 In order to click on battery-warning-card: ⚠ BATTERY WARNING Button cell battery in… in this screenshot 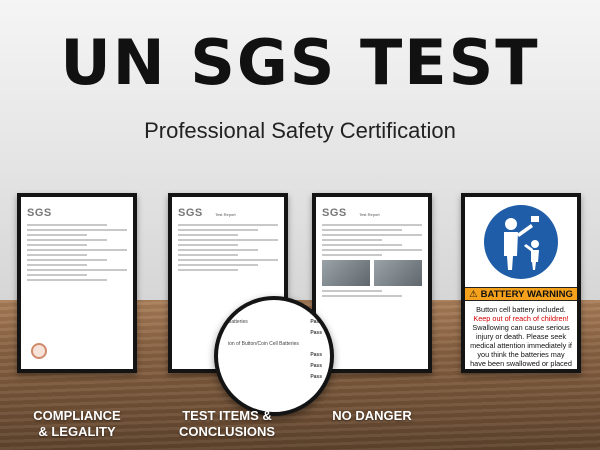, I will do `click(521, 283)`.